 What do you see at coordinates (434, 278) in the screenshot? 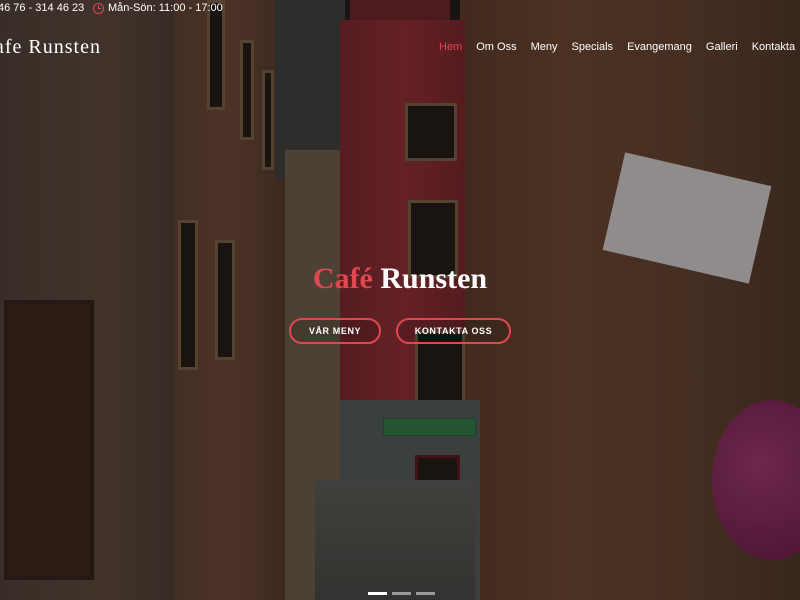
I see `hero-title-rest: Runsten` at bounding box center [434, 278].